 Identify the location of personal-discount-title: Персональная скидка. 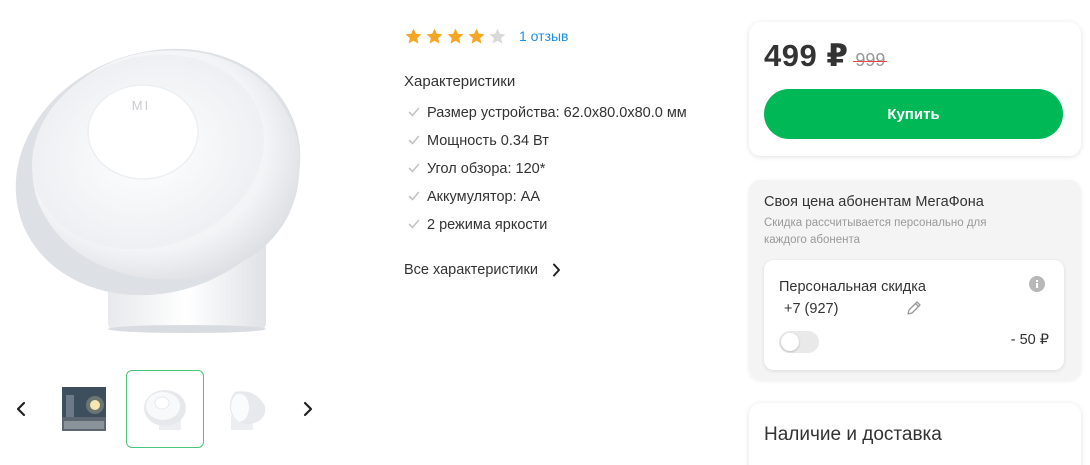
(852, 287).